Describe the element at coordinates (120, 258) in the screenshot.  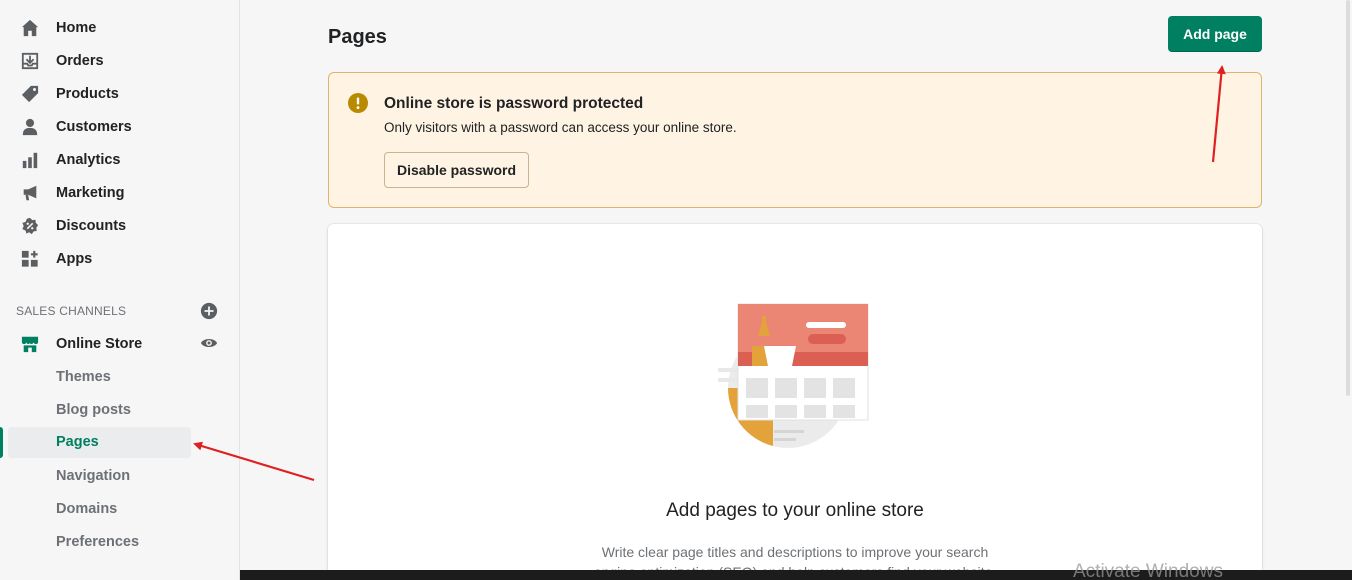
I see `sidebar-item-apps: Apps` at that location.